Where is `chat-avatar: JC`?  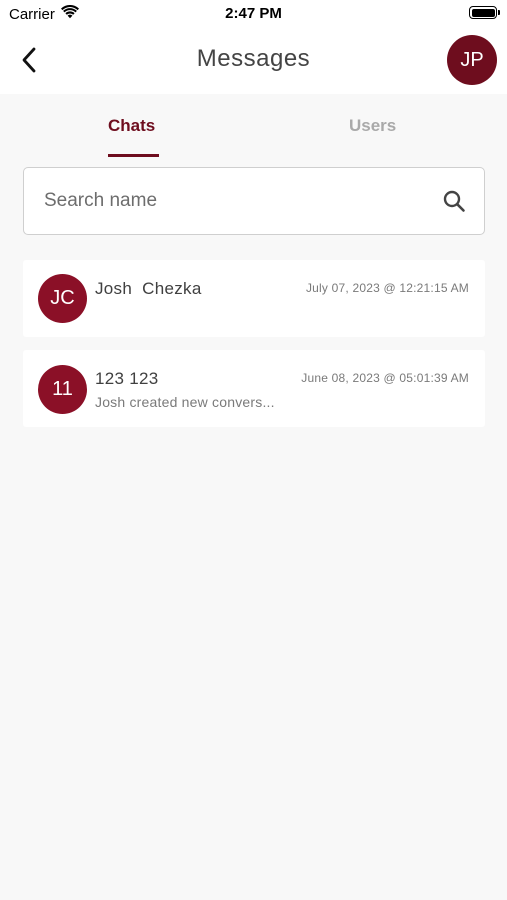 chat-avatar: JC is located at coordinates (62, 298).